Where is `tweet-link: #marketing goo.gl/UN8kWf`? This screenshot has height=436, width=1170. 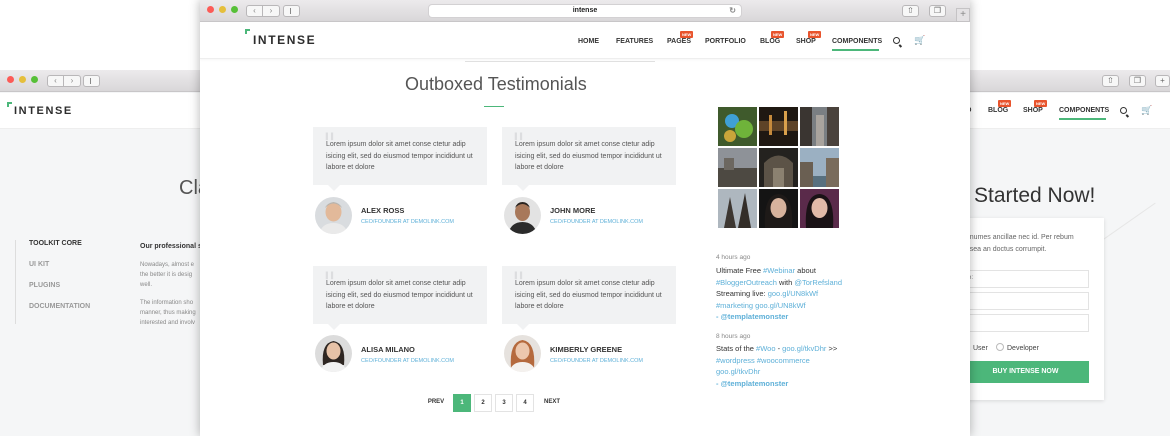 tweet-link: #marketing goo.gl/UN8kWf is located at coordinates (786, 306).